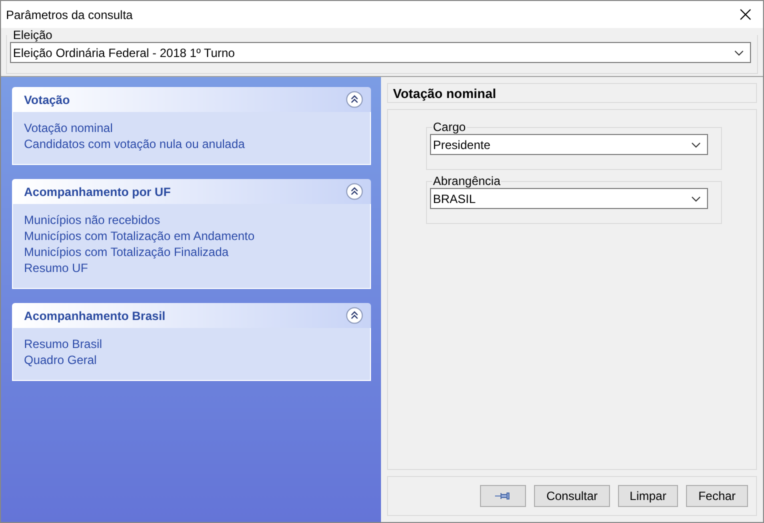 The height and width of the screenshot is (523, 764). What do you see at coordinates (63, 344) in the screenshot?
I see `navigation-link: Resumo Brasil` at bounding box center [63, 344].